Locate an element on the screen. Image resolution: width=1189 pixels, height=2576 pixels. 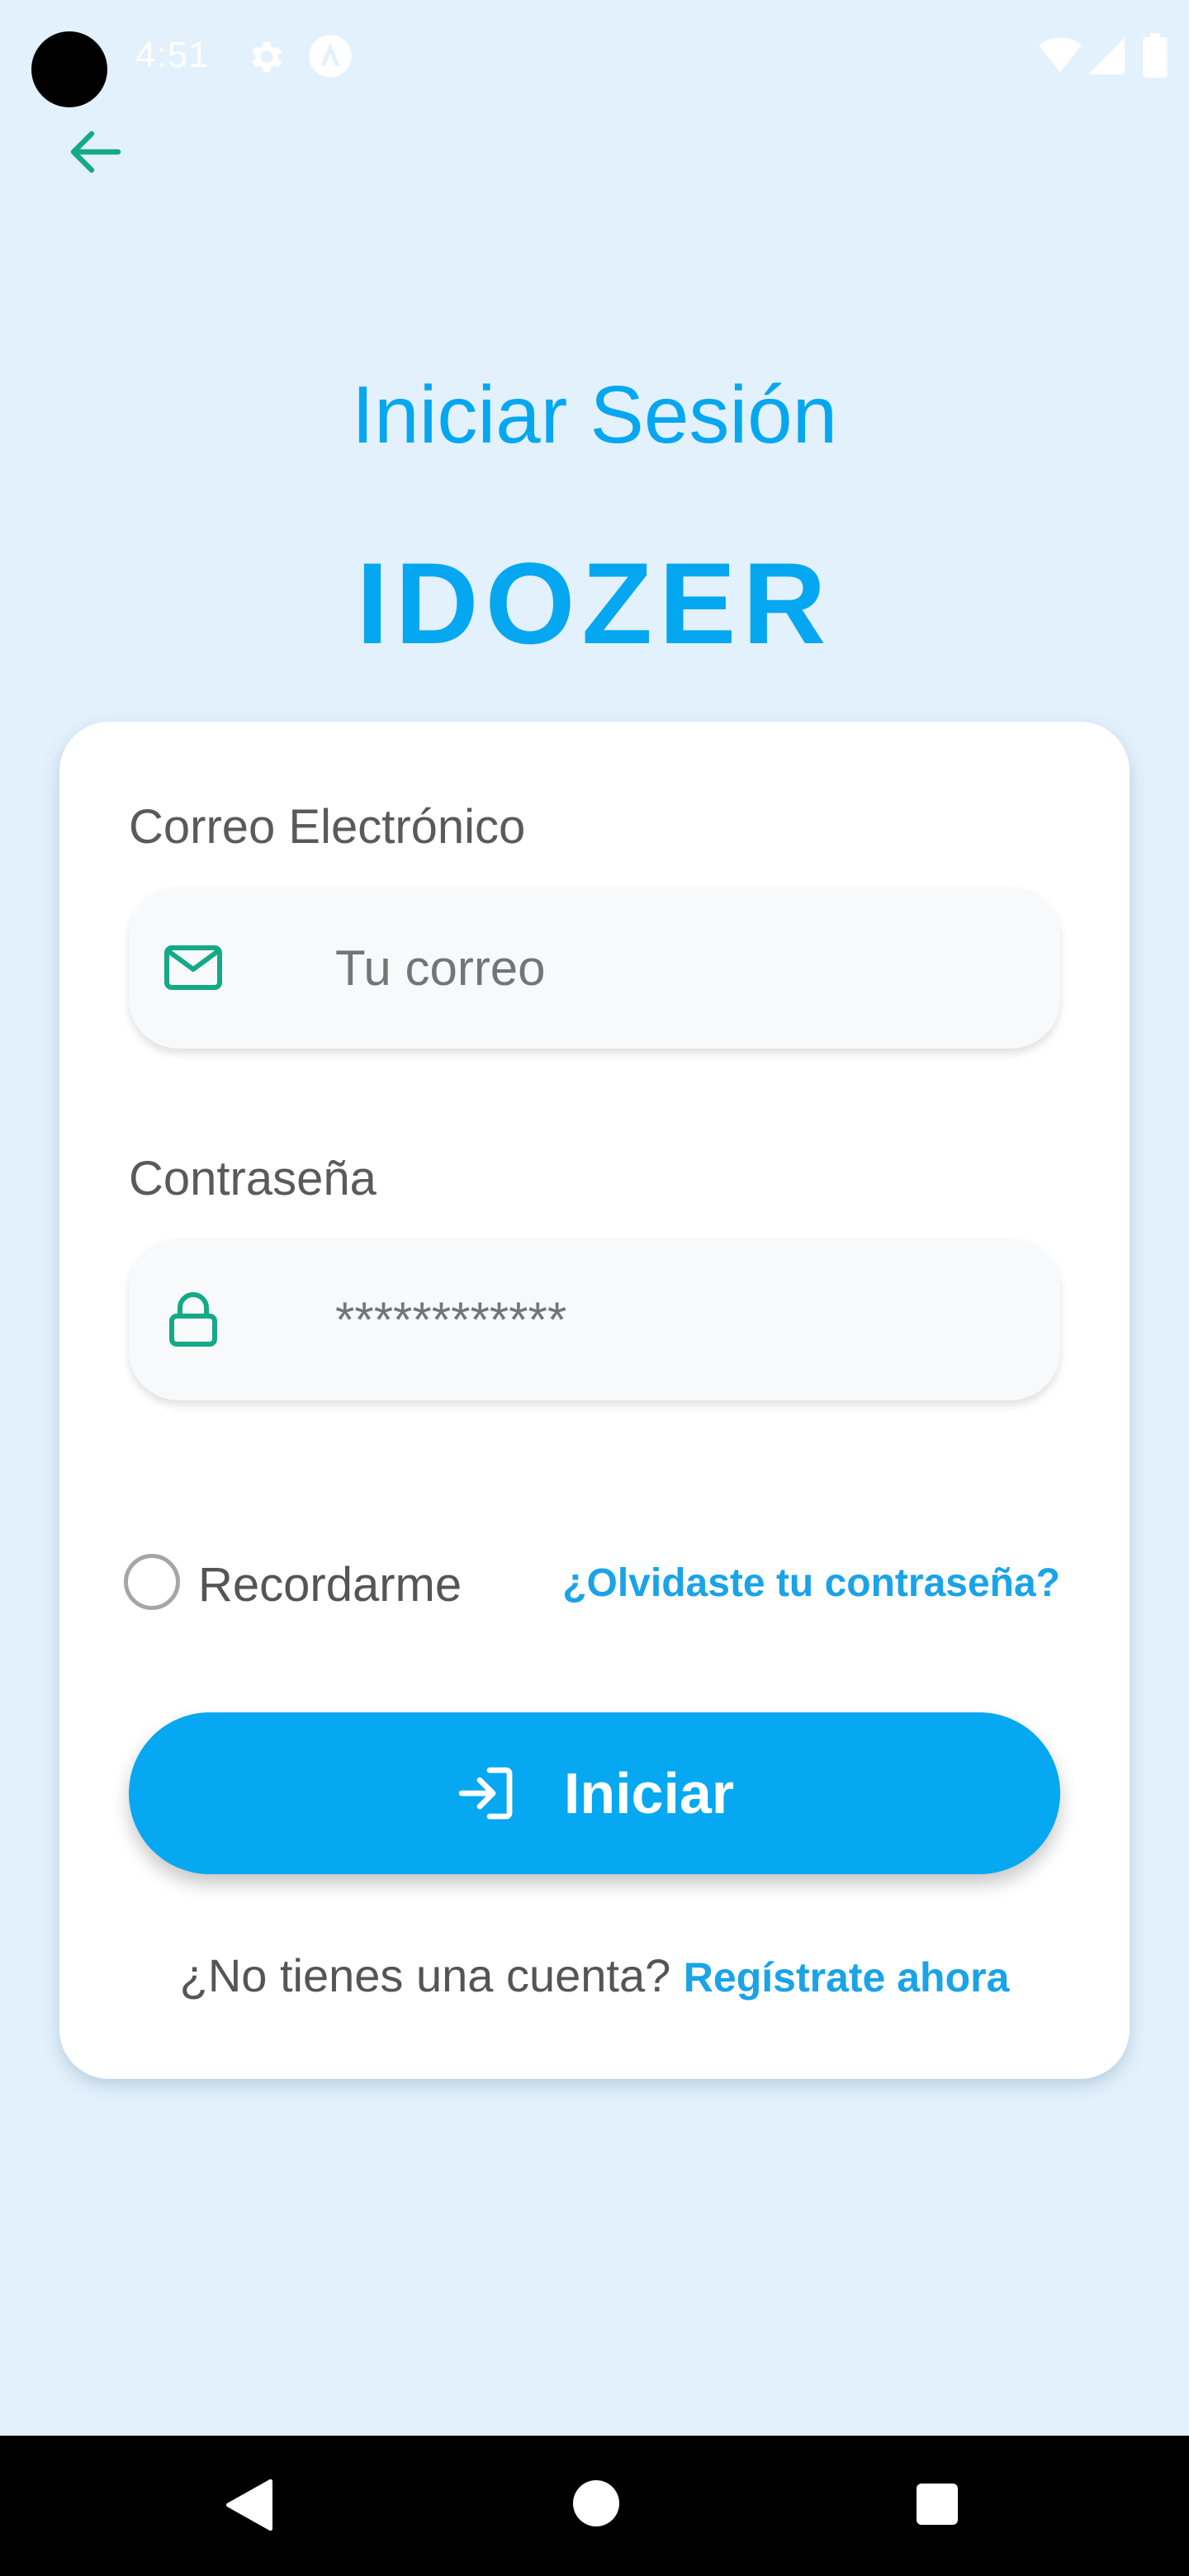
camera-dot is located at coordinates (69, 69).